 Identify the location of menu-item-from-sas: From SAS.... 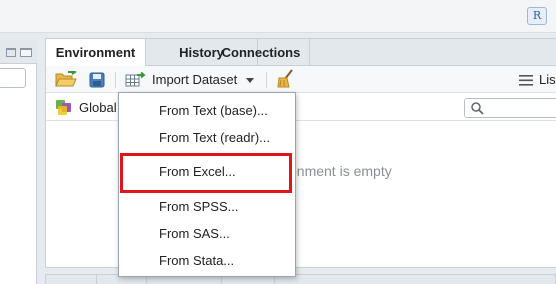
(207, 234).